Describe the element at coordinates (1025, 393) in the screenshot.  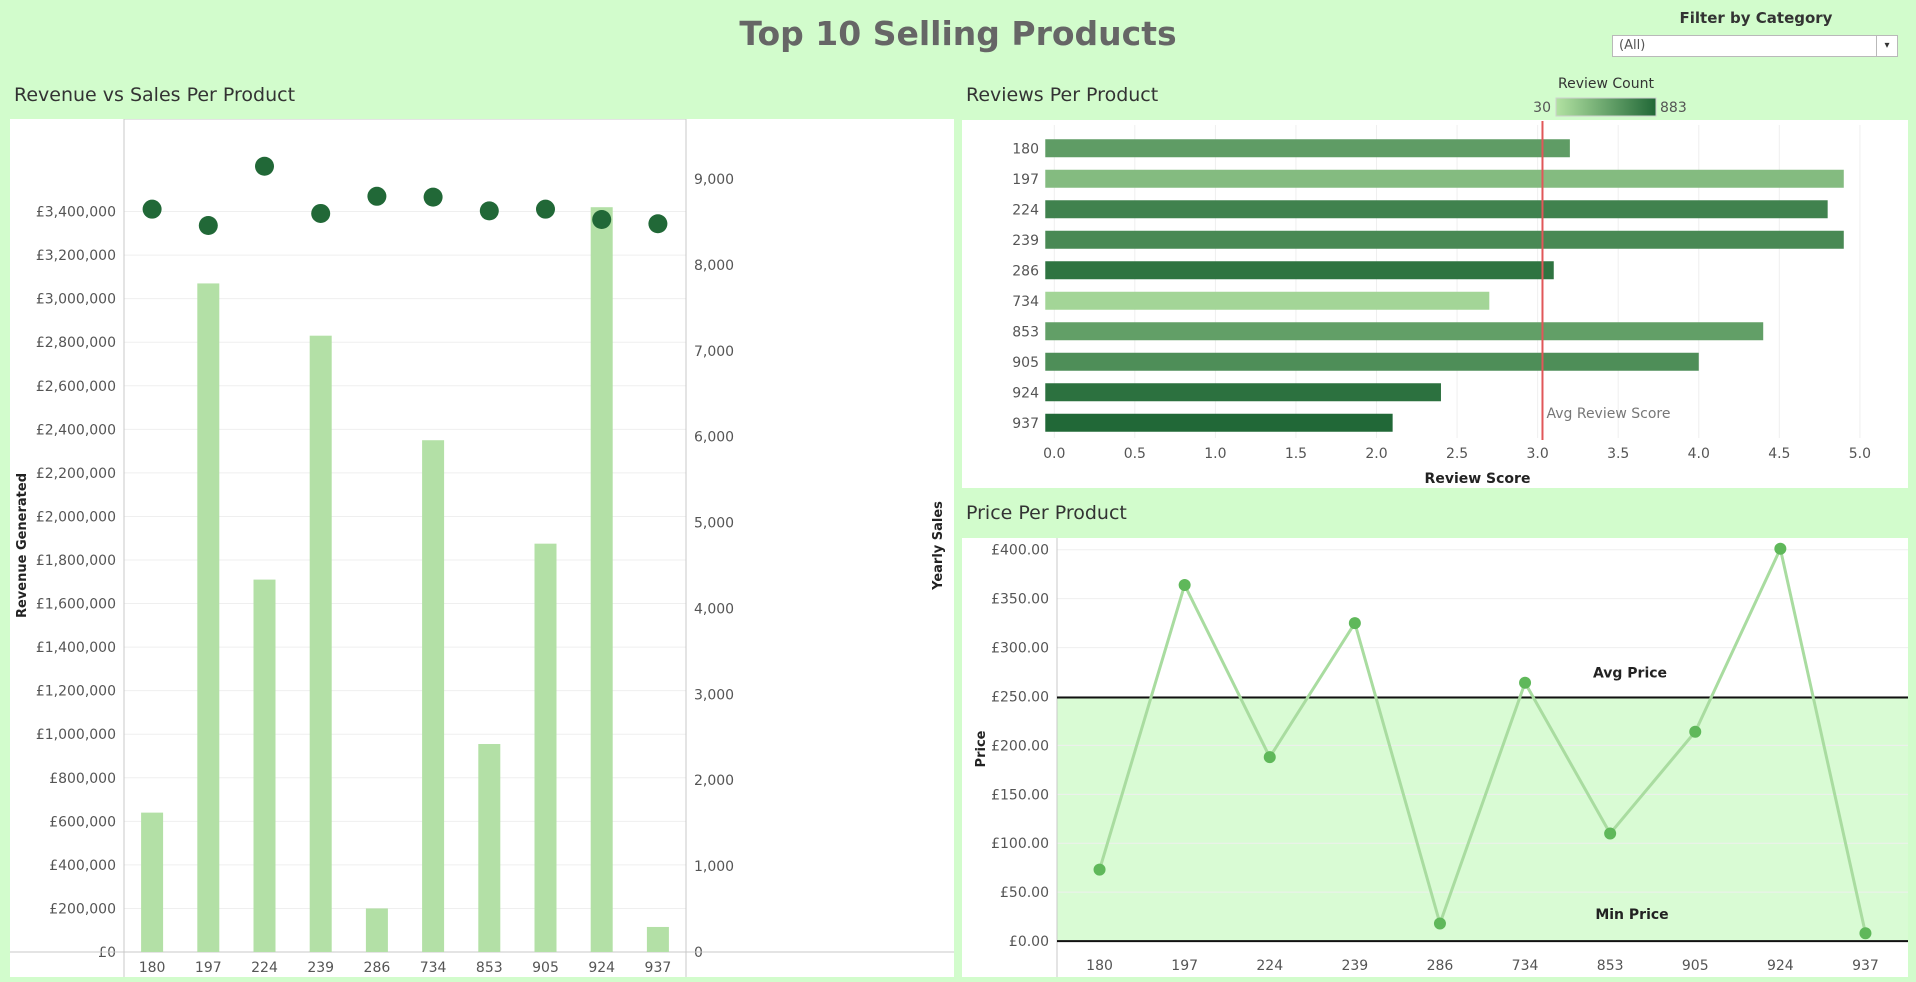
I see `y-tick-label: 924` at that location.